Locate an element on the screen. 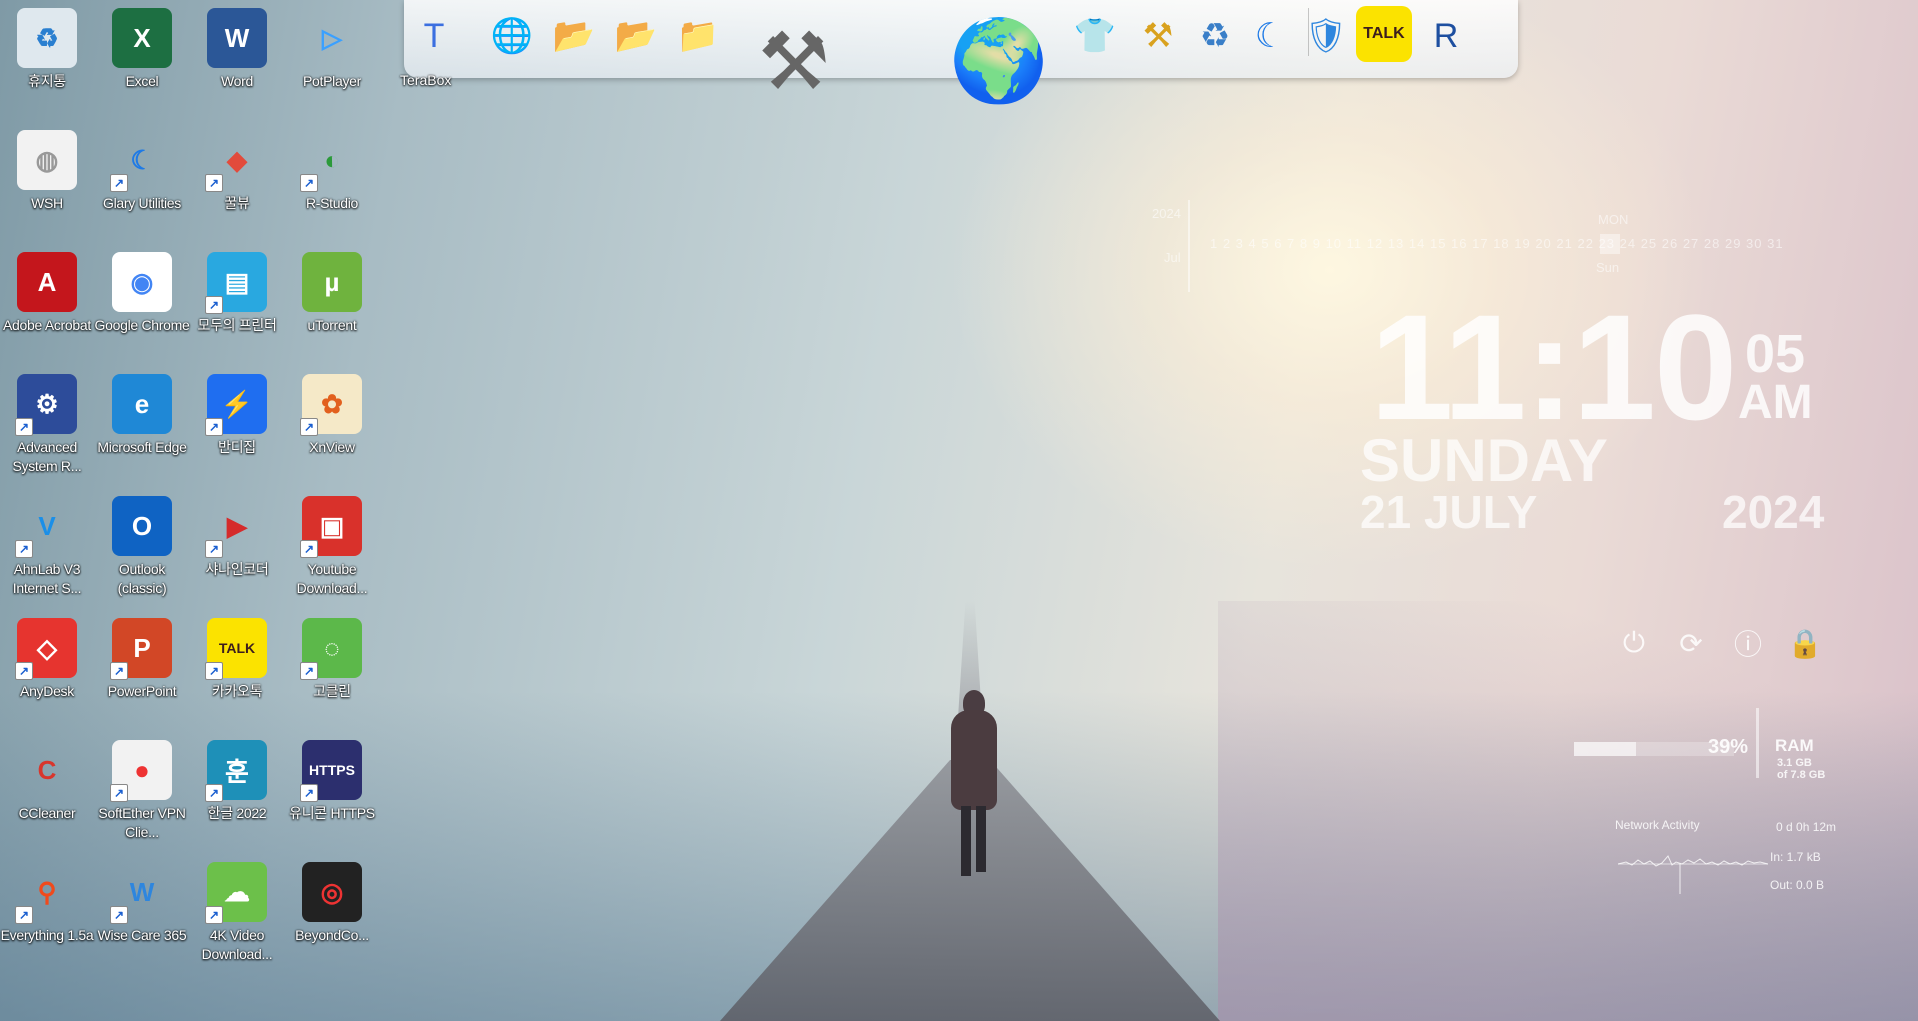  desktop-icon: O Outlook (classic) is located at coordinates (142, 547).